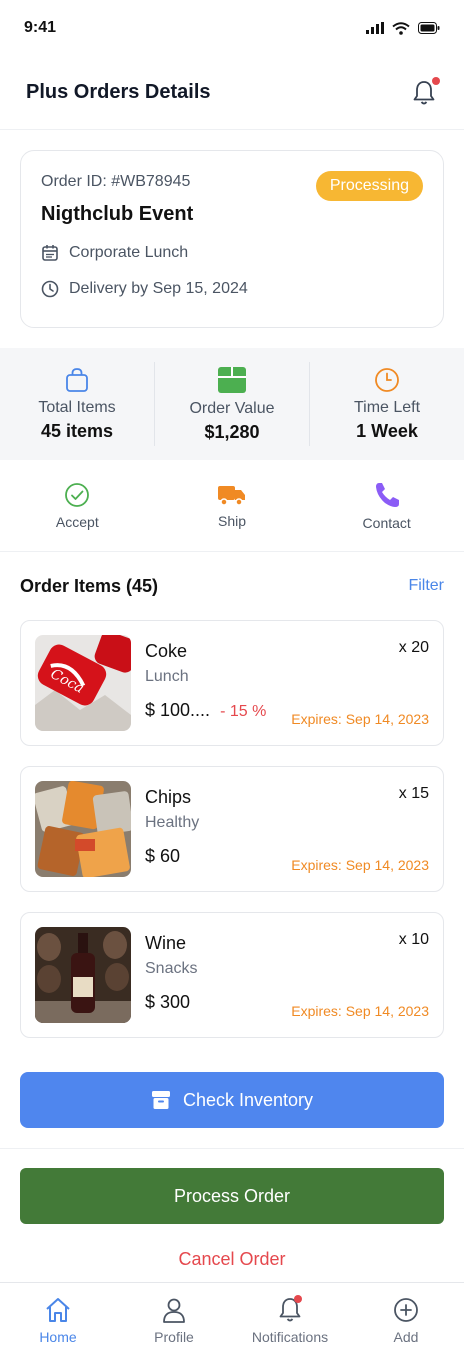  What do you see at coordinates (231, 495) in the screenshot?
I see `truck-icon` at bounding box center [231, 495].